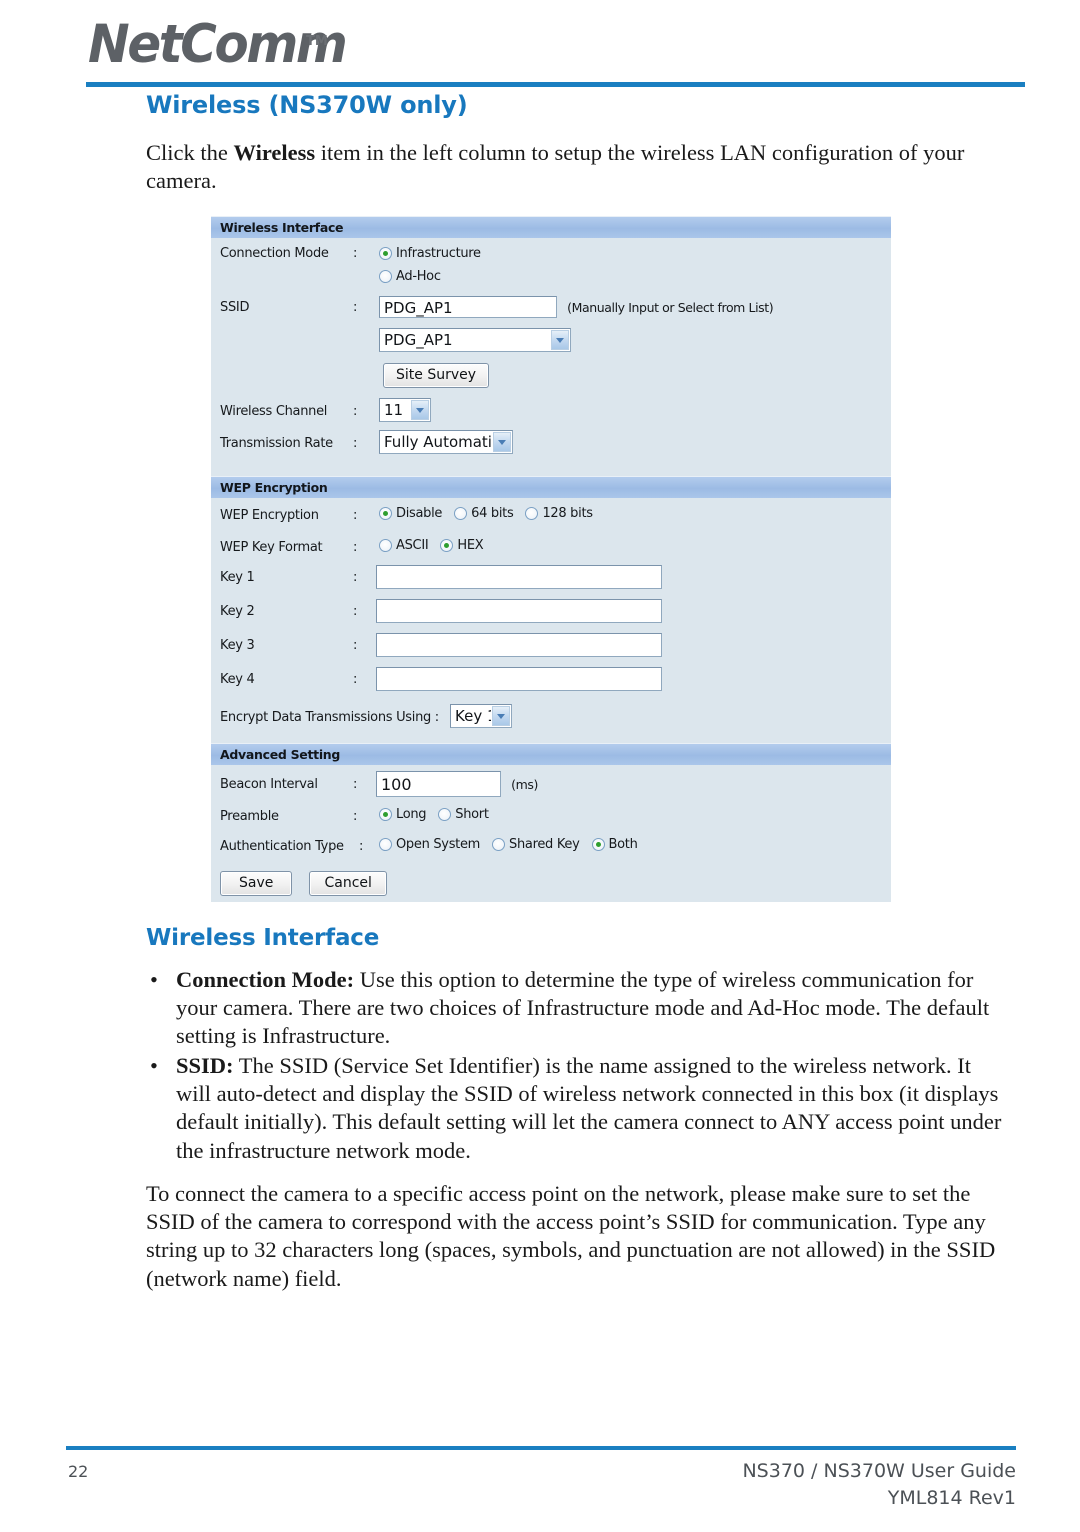 This screenshot has width=1080, height=1532. What do you see at coordinates (438, 844) in the screenshot?
I see `radio-label: Open System` at bounding box center [438, 844].